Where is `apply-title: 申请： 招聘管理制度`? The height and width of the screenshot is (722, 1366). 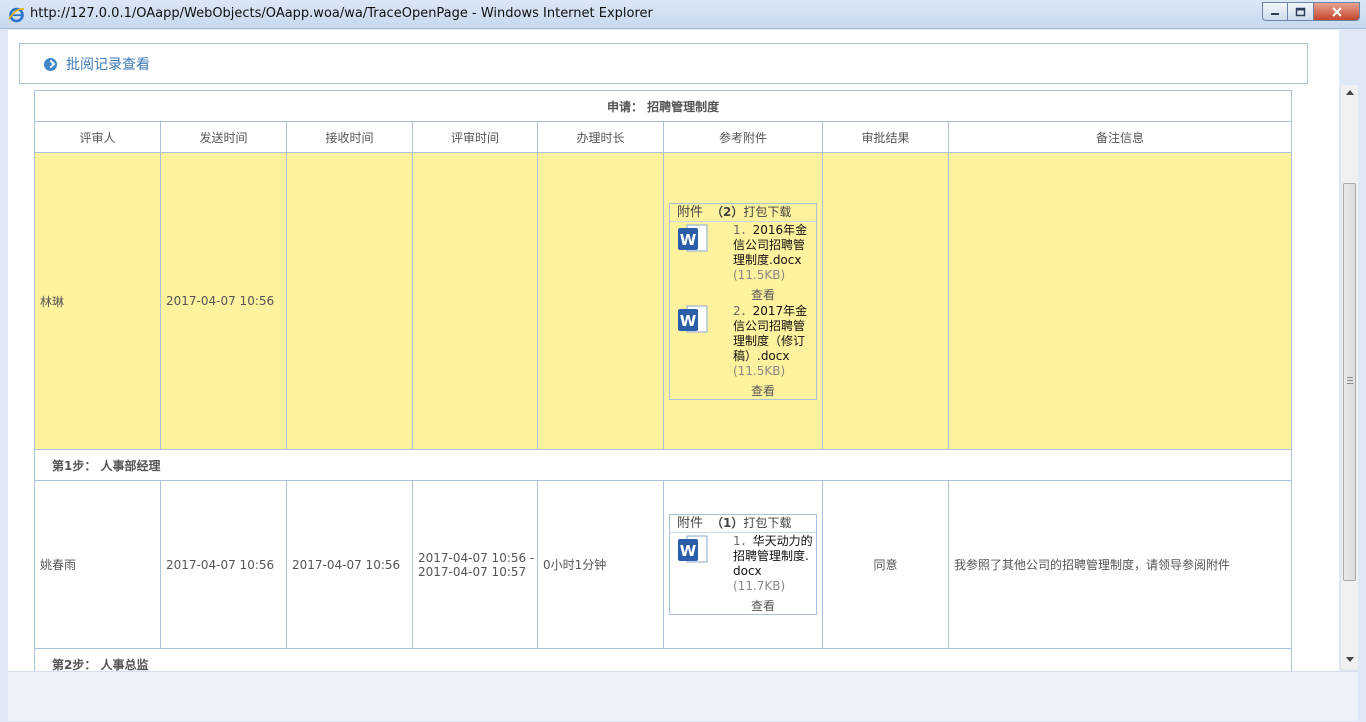 apply-title: 申请： 招聘管理制度 is located at coordinates (663, 106).